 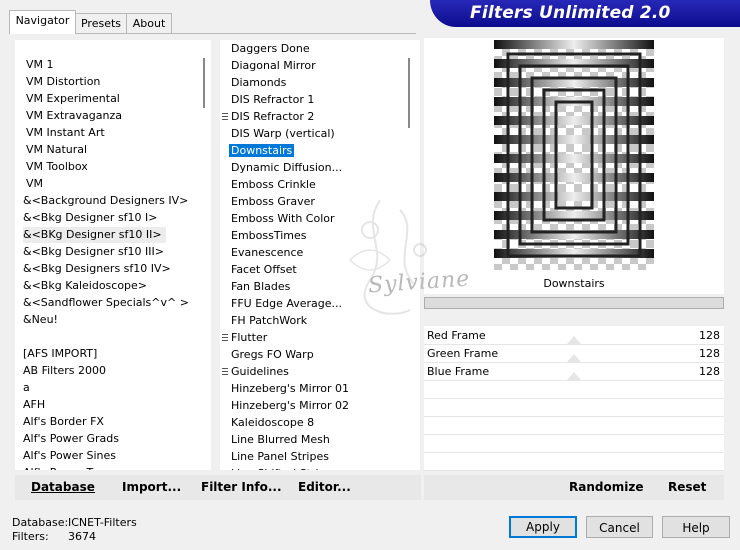 What do you see at coordinates (456, 335) in the screenshot?
I see `parameter-label: Red Frame` at bounding box center [456, 335].